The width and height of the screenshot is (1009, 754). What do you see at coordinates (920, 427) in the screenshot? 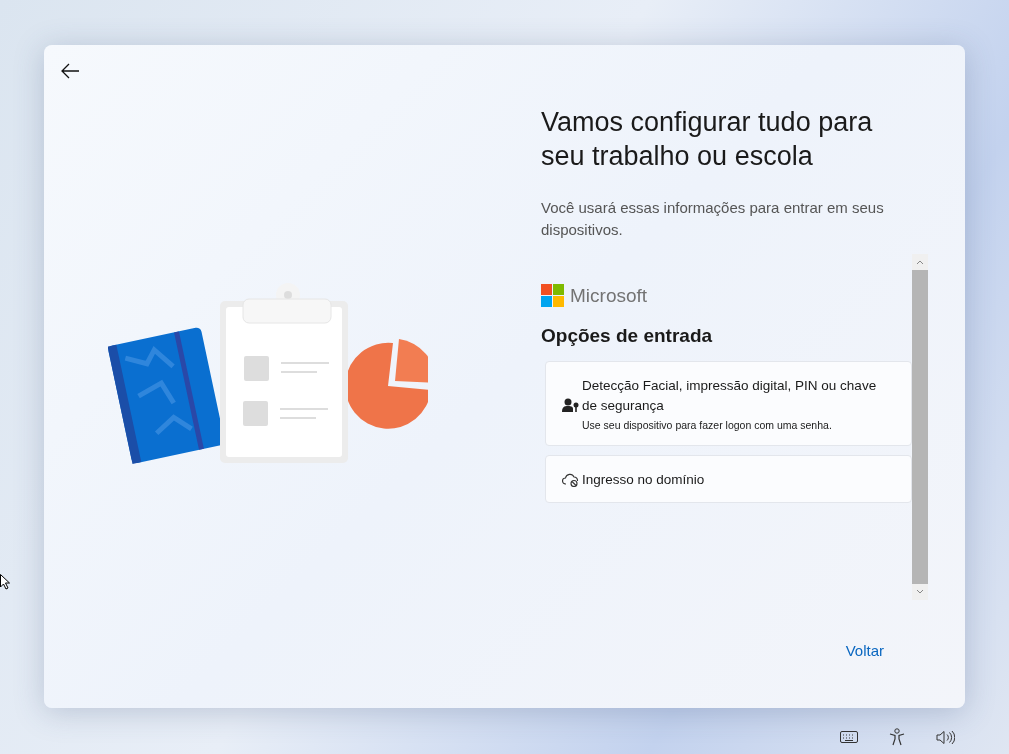
I see `scrollbar` at bounding box center [920, 427].